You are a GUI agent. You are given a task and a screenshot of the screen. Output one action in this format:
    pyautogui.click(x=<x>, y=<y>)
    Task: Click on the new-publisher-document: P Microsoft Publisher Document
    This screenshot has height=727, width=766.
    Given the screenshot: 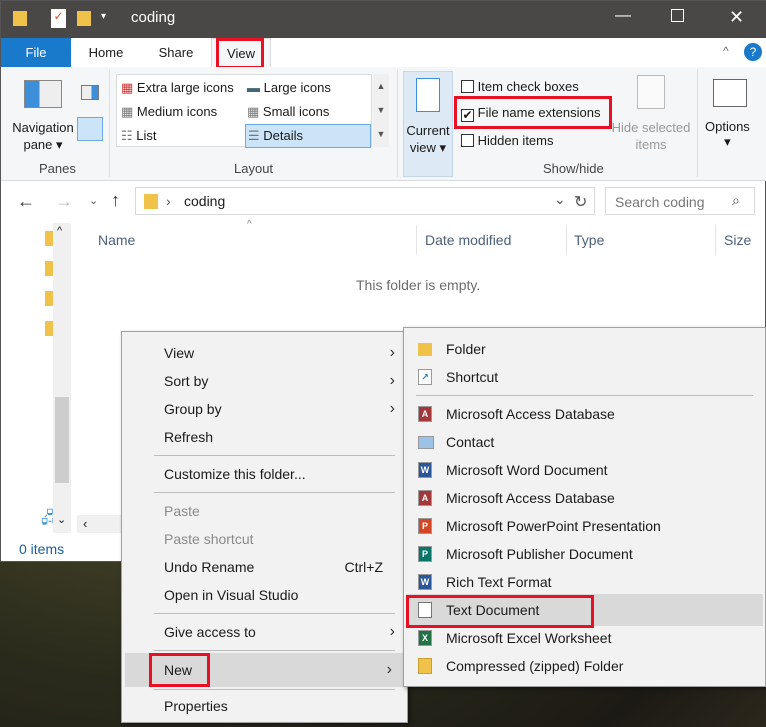 What is the action you would take?
    pyautogui.click(x=584, y=554)
    